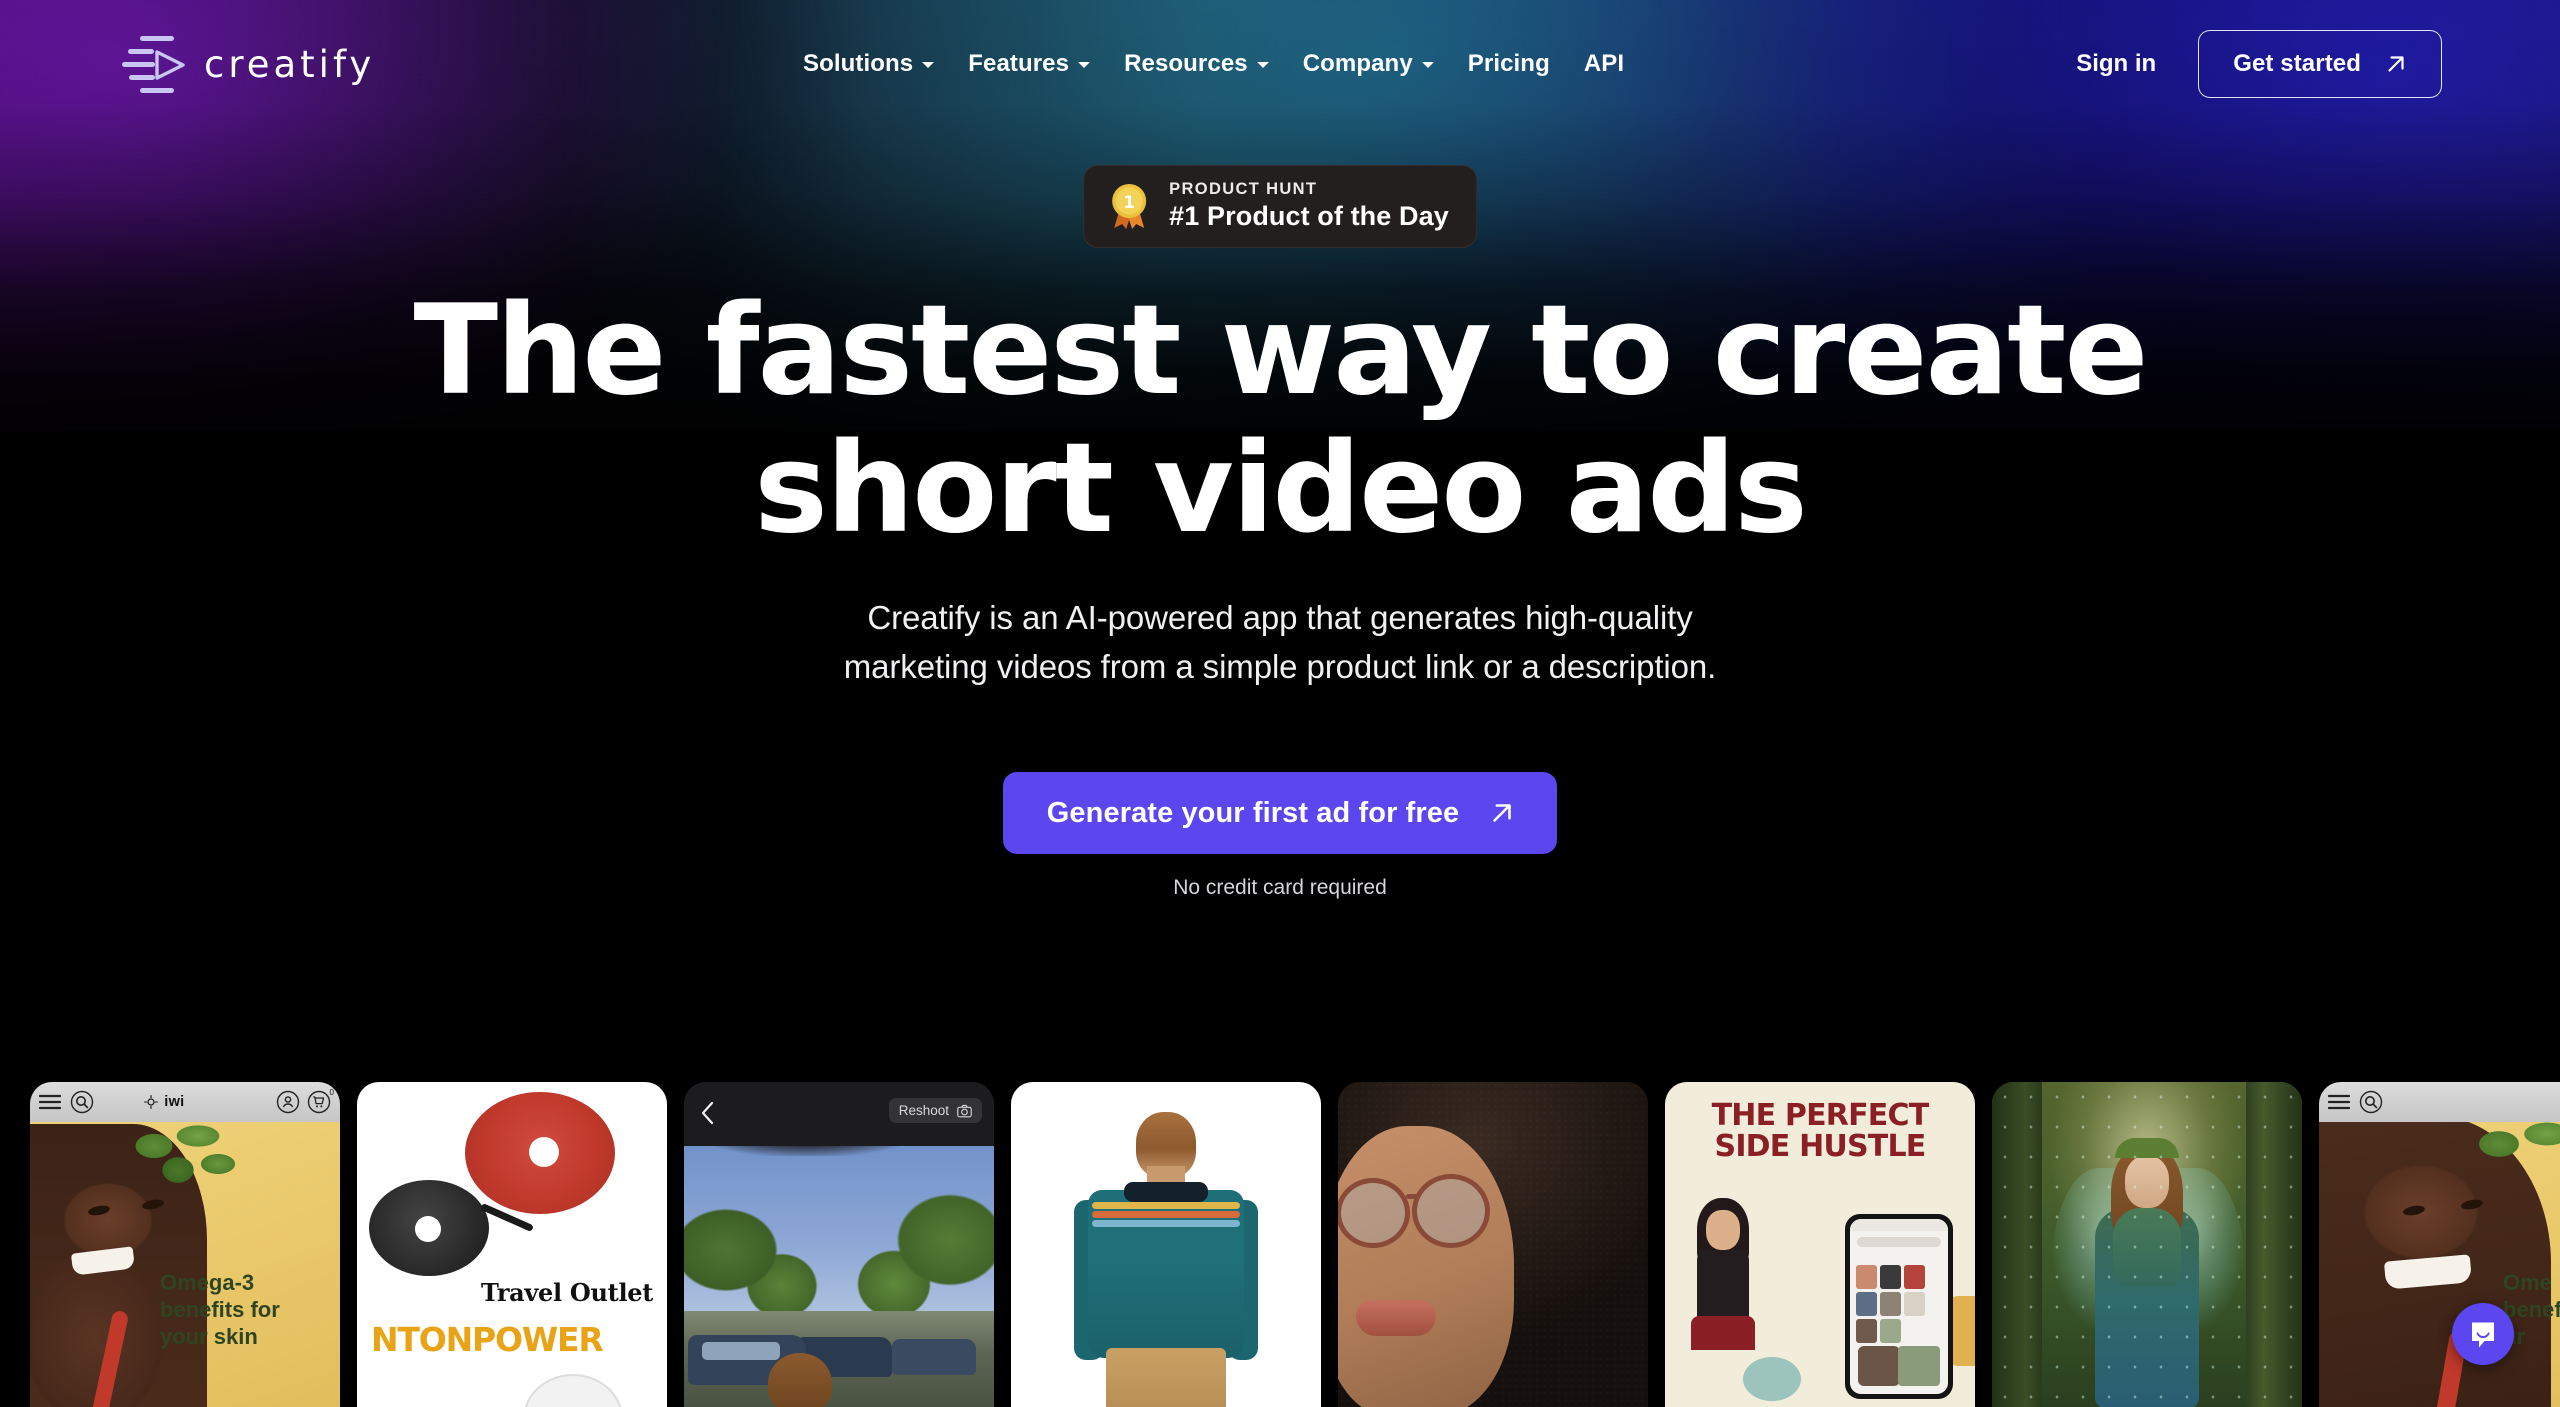  I want to click on nav-label-pricing: Pricing, so click(1508, 63).